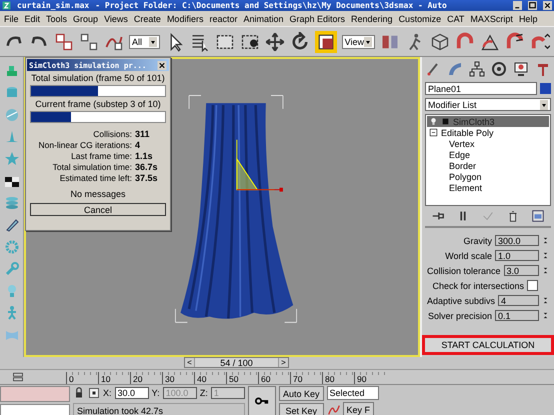  Describe the element at coordinates (521, 270) in the screenshot. I see `parameter-field: 3.0` at that location.